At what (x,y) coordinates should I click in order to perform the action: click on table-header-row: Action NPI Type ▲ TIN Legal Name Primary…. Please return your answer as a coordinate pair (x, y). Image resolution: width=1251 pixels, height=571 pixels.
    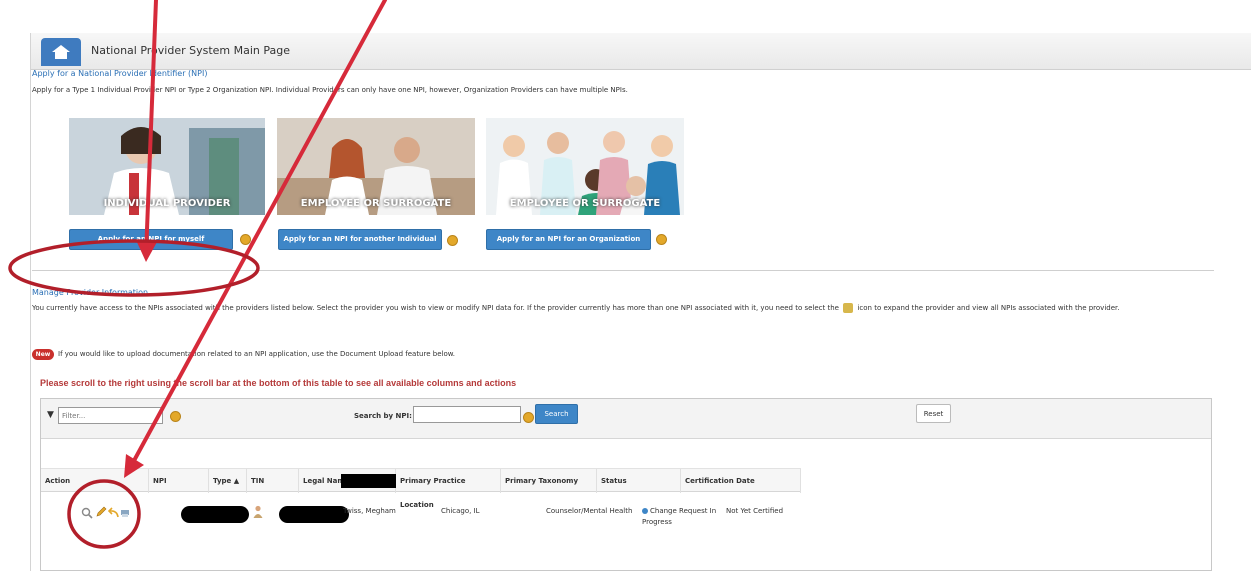
    Looking at the image, I should click on (421, 488).